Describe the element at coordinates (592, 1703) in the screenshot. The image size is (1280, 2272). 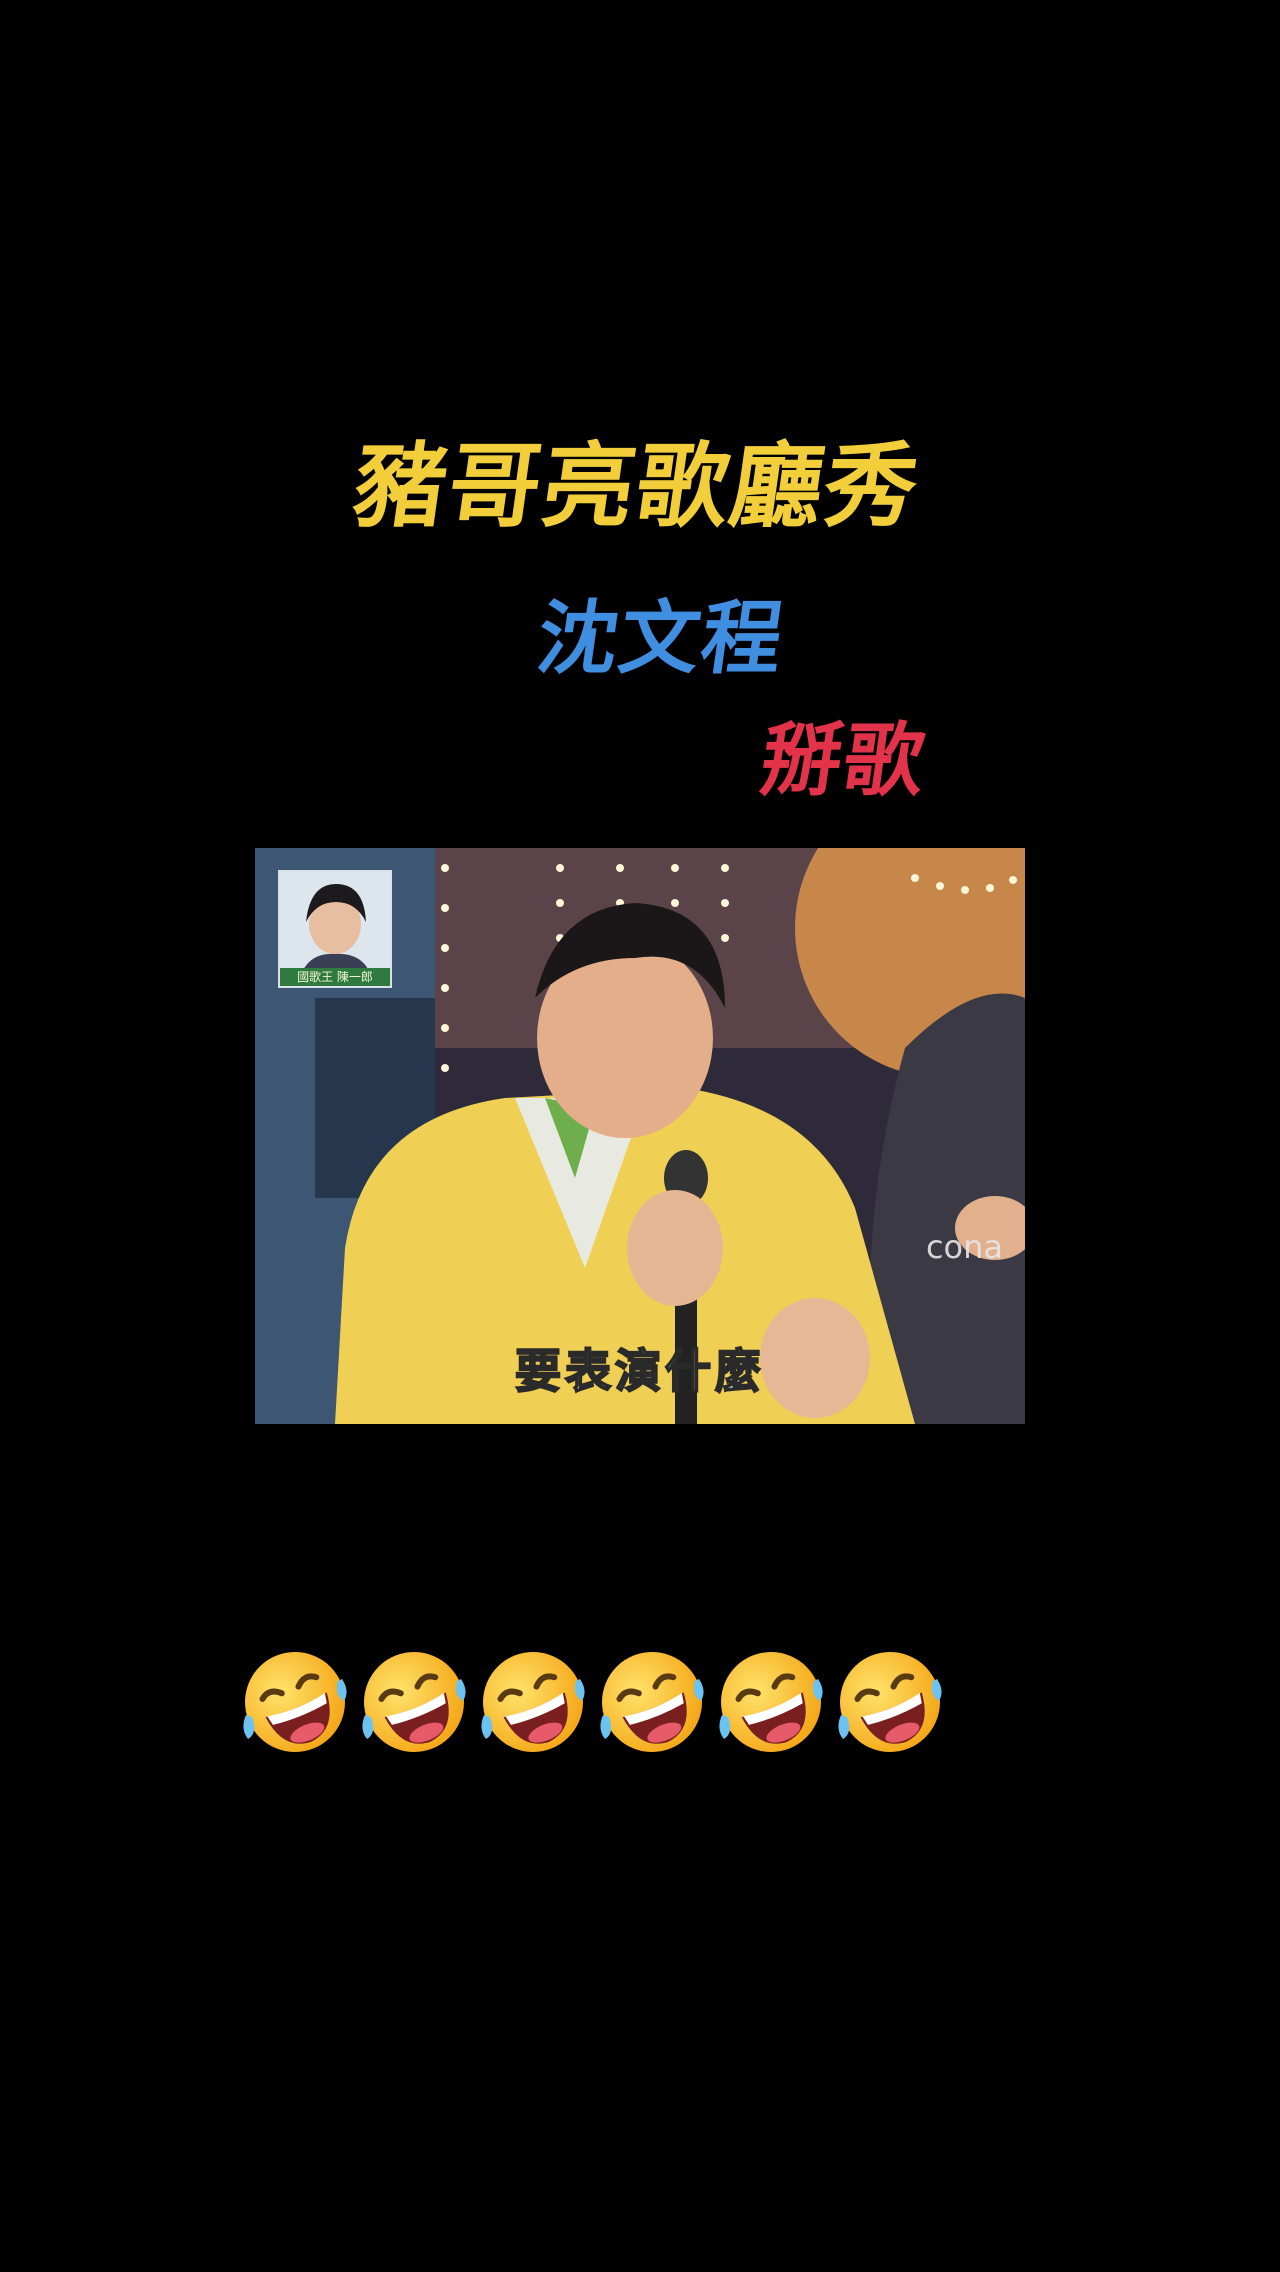
I see `emoji-row` at that location.